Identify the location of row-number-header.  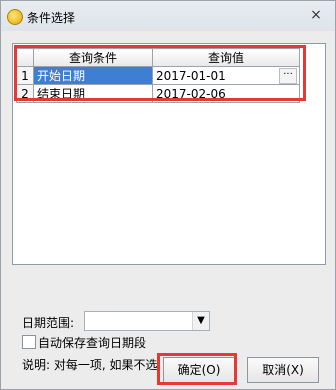
(25, 57).